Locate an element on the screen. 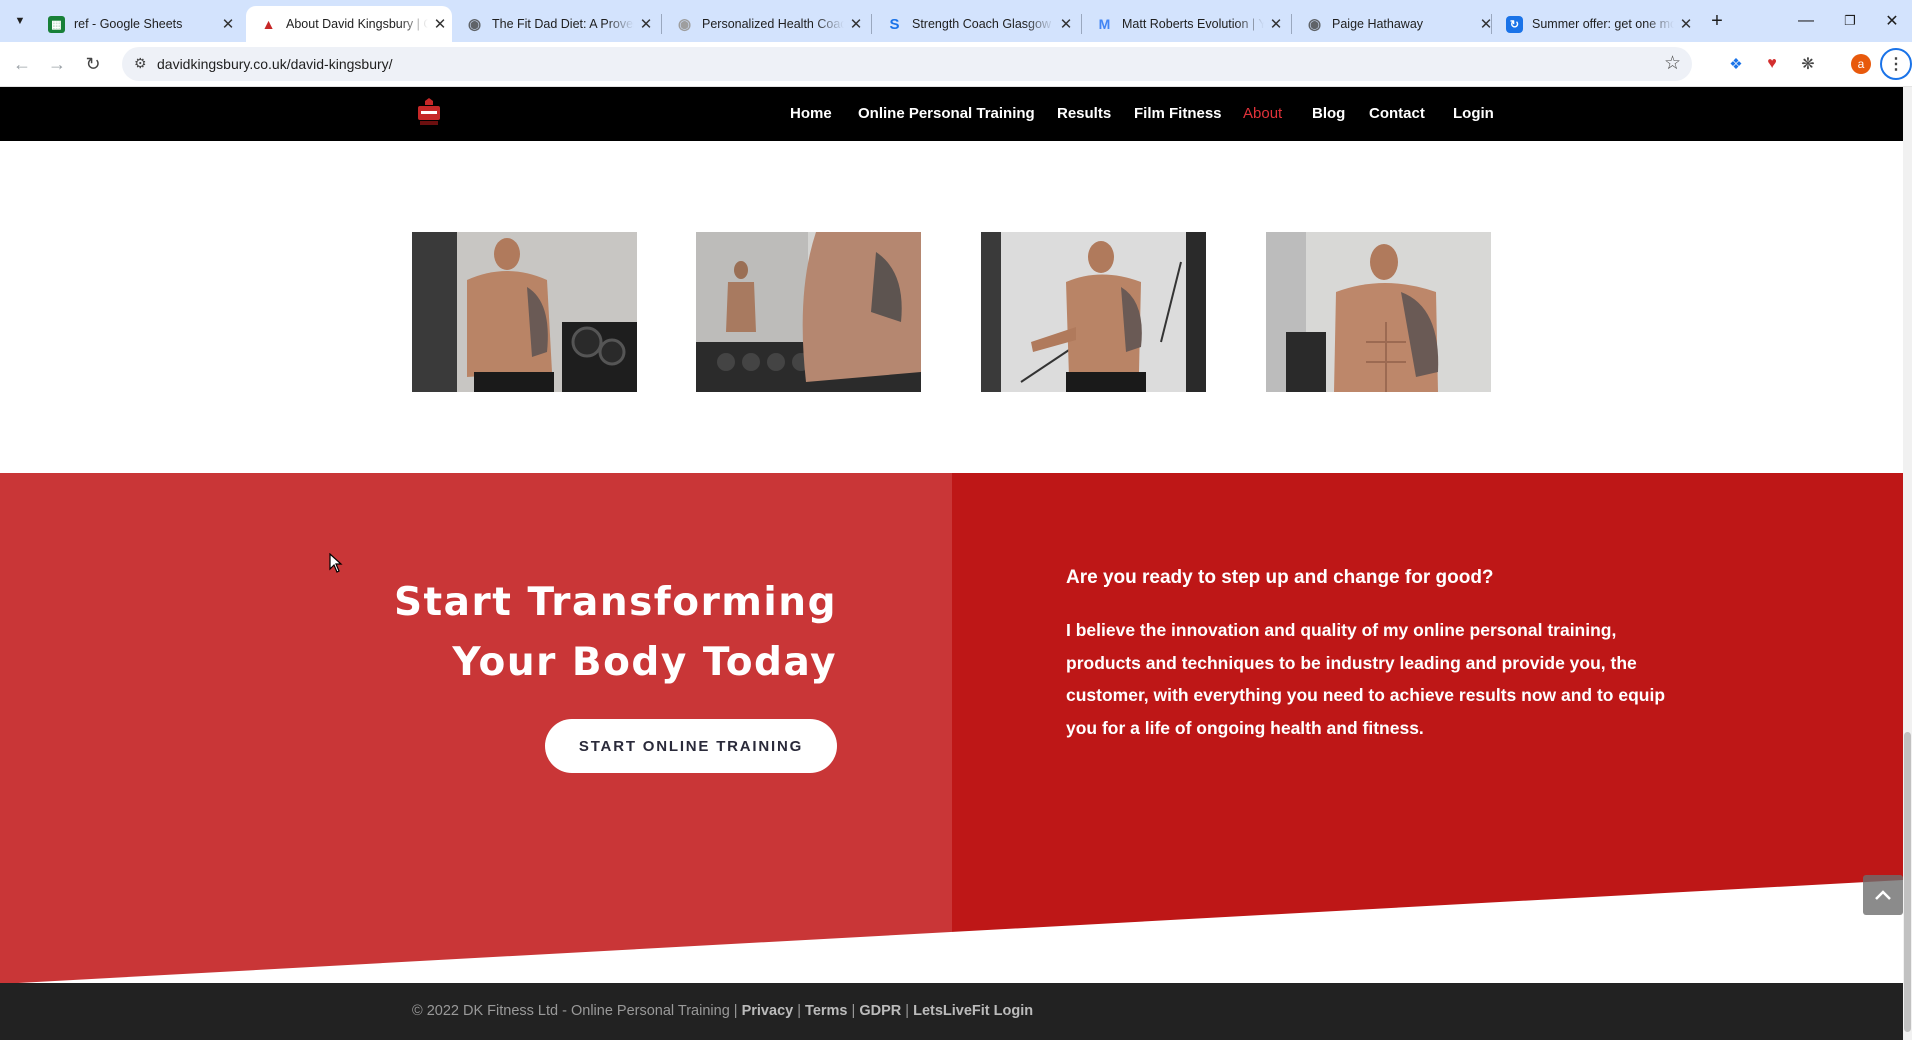  browser-menu-icon: ⋮ is located at coordinates (1896, 64).